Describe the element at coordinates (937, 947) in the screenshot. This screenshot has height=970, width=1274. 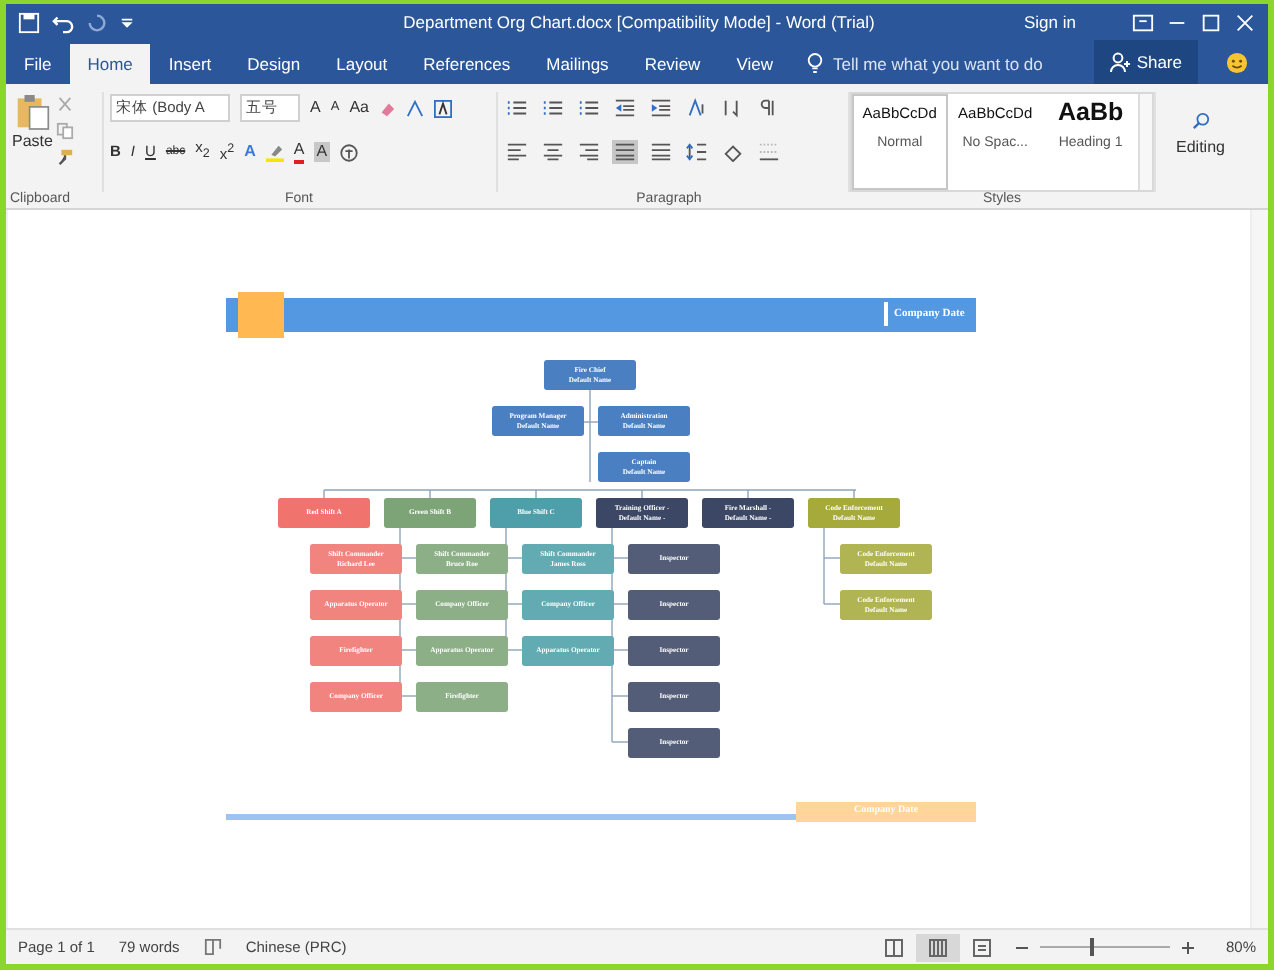
I see `print-layout-icon` at that location.